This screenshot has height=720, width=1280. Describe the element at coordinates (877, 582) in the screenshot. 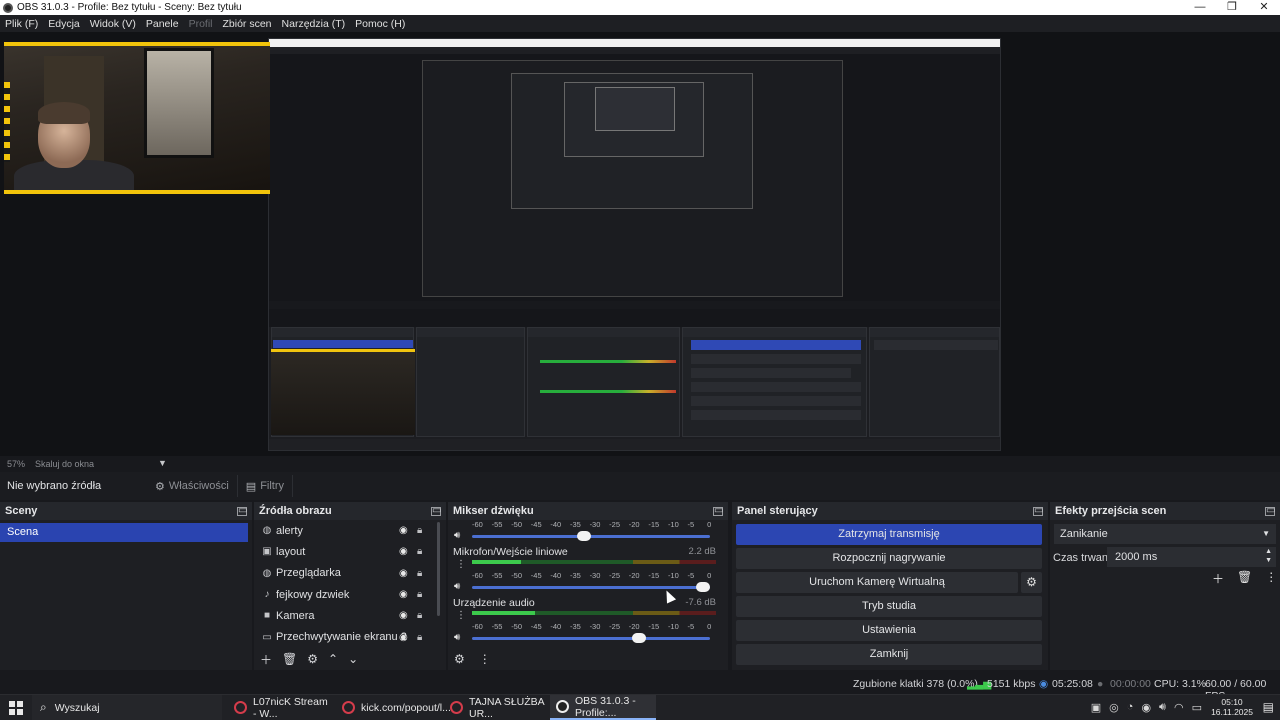

I see `start-virtual-camera-button: Uruchom Kamerę Wirtualną` at that location.